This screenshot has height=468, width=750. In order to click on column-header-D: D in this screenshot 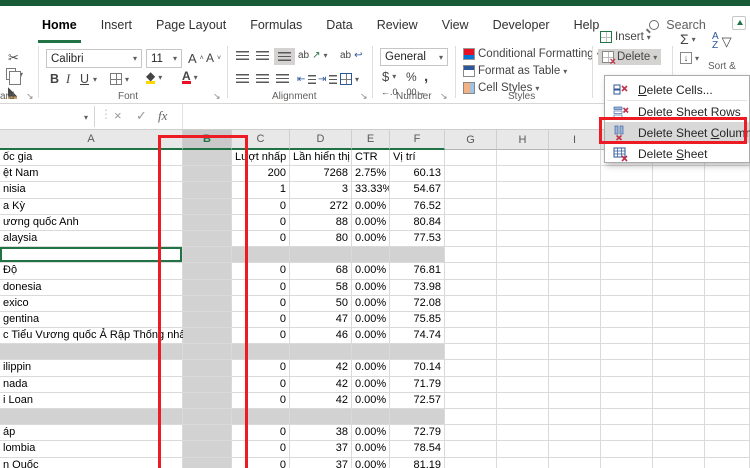, I will do `click(321, 140)`.